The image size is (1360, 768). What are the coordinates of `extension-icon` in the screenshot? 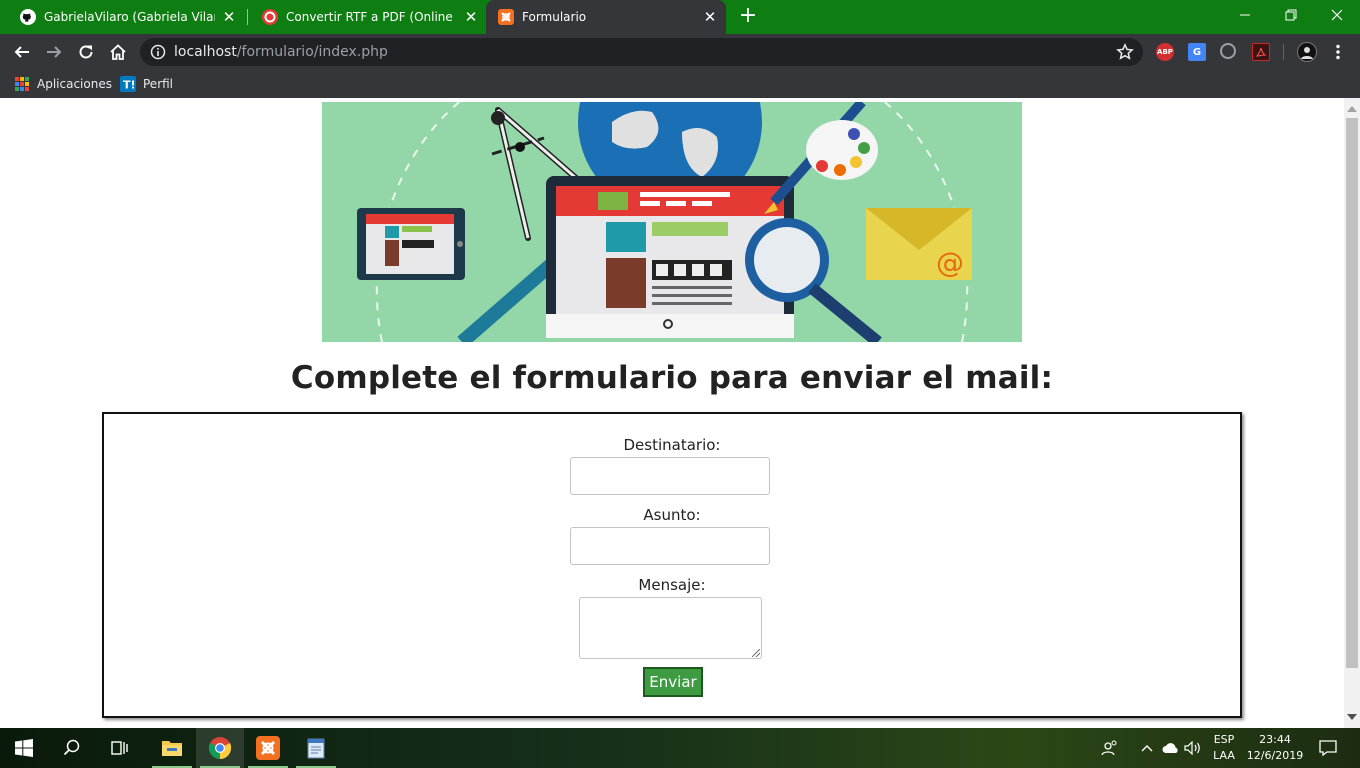 It's located at (1228, 51).